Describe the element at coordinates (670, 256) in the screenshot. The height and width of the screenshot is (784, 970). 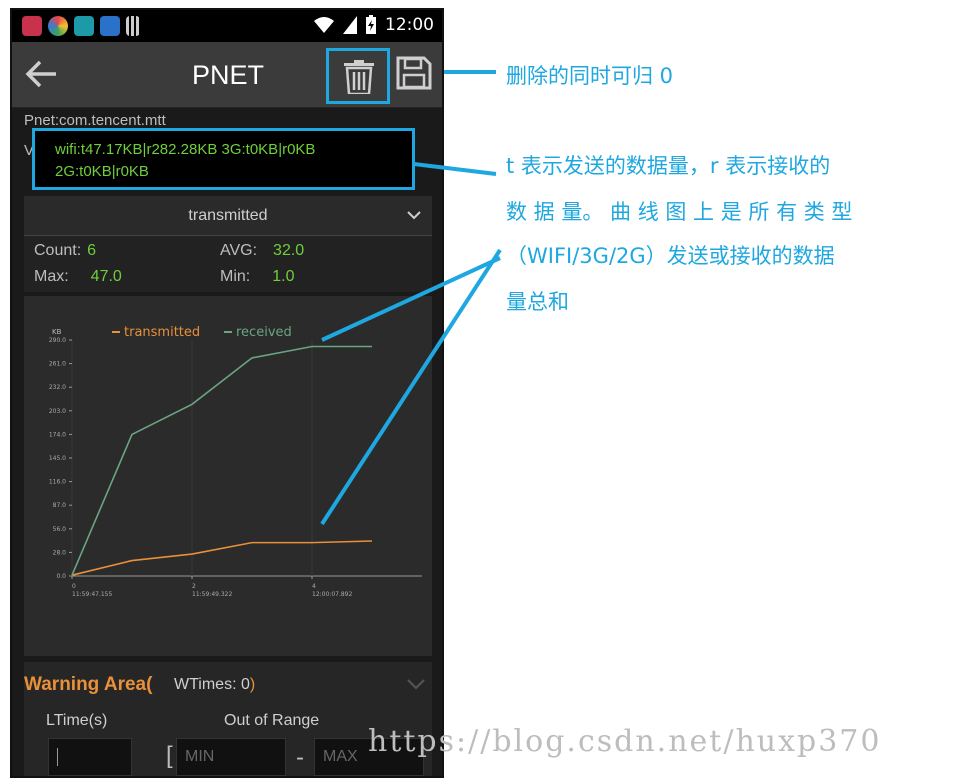
I see `annotation-desc-3: （WIFI/3G/2G）发送或接收的数据` at that location.